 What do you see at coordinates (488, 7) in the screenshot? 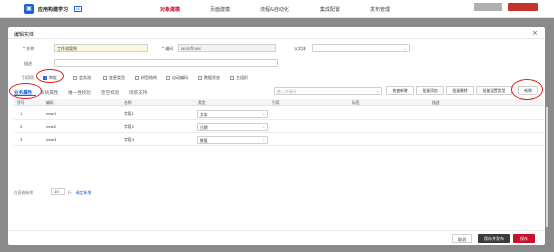
I see `top-action-button` at bounding box center [488, 7].